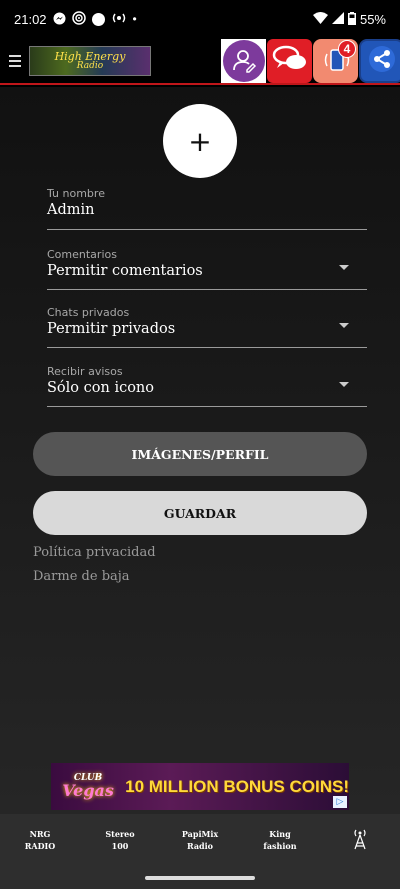 The width and height of the screenshot is (400, 889). Describe the element at coordinates (120, 846) in the screenshot. I see `nav-label-line2: 100` at that location.